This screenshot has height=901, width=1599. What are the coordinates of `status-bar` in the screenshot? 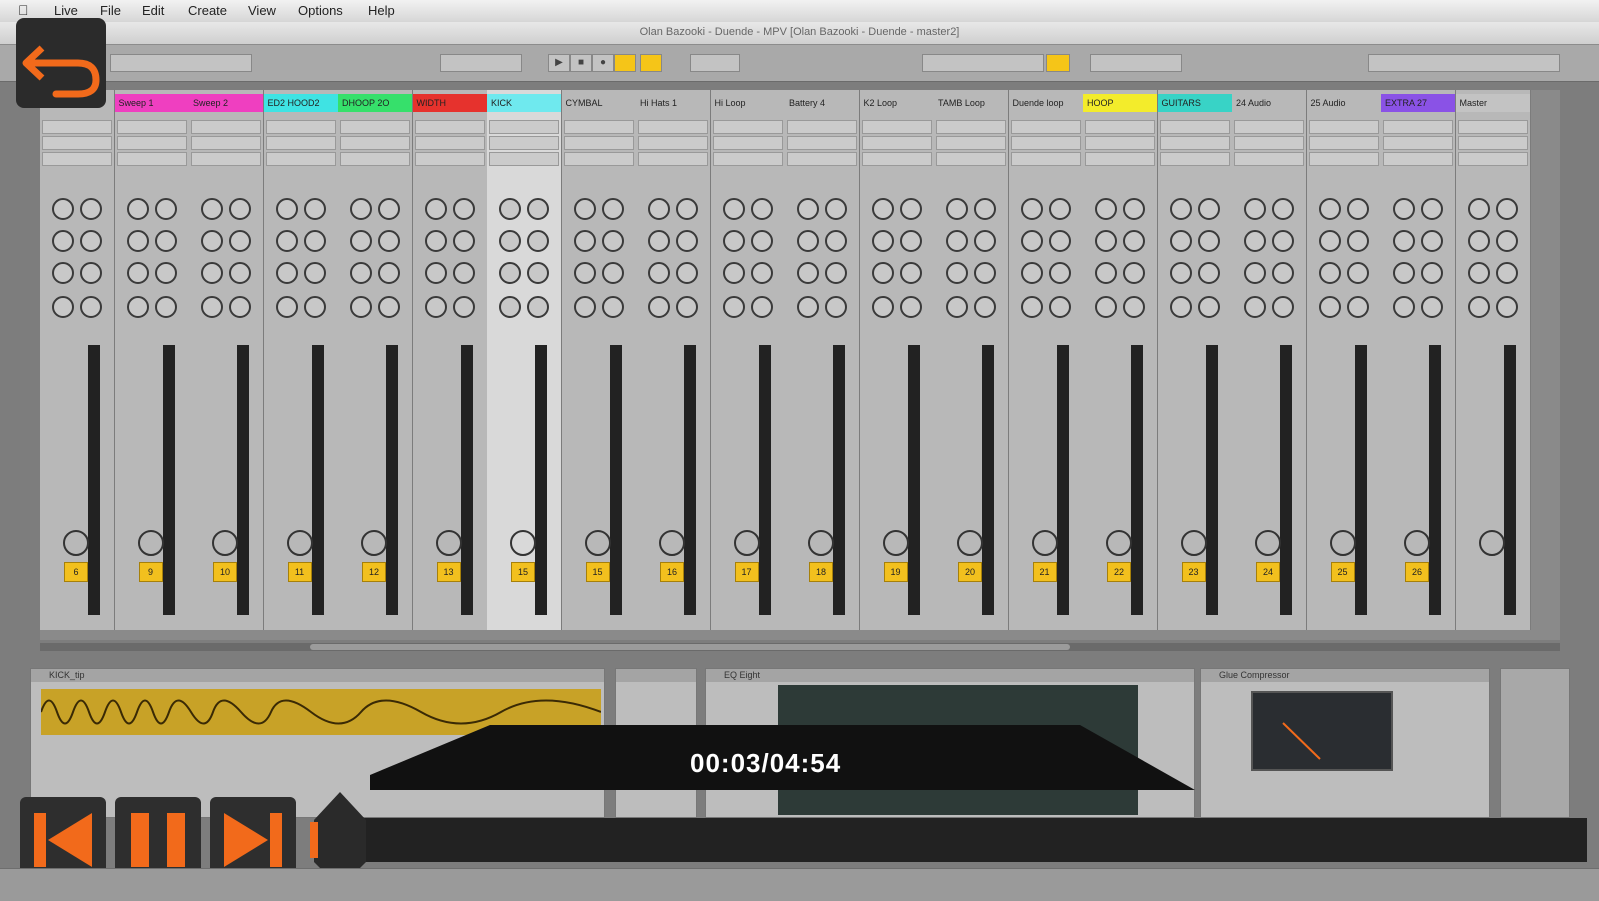 It's located at (799, 884).